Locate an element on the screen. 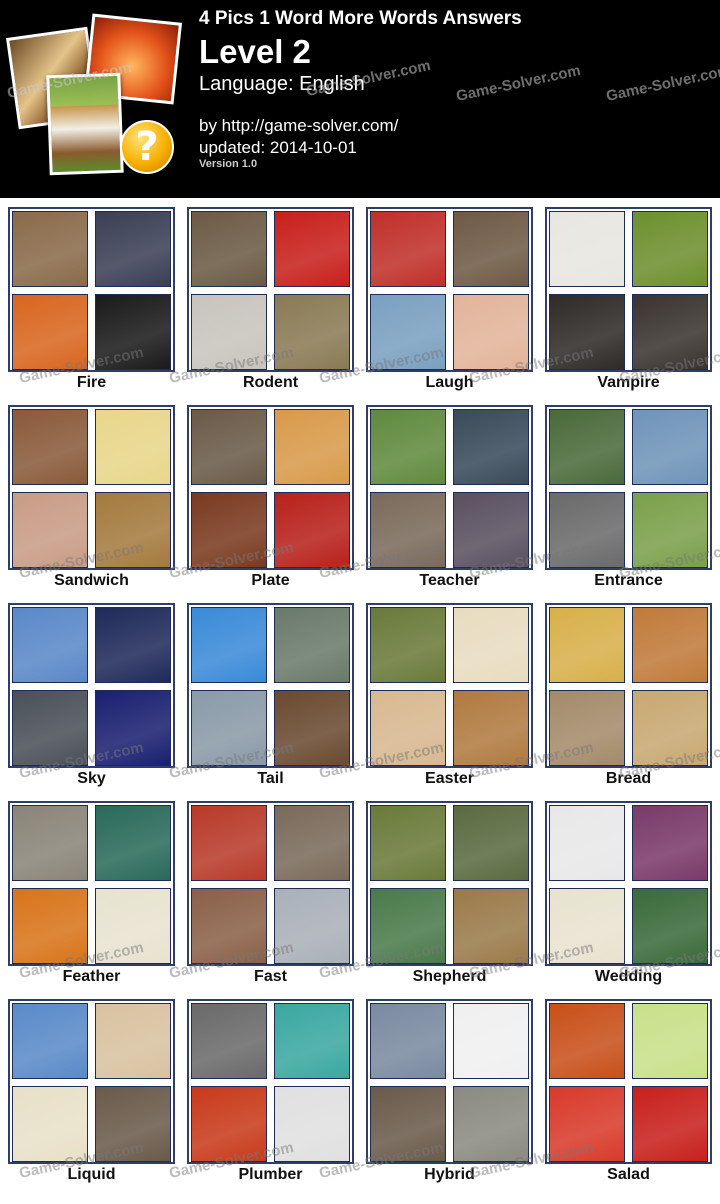 This screenshot has height=1204, width=720. puzzle-card: Fire is located at coordinates (91, 302).